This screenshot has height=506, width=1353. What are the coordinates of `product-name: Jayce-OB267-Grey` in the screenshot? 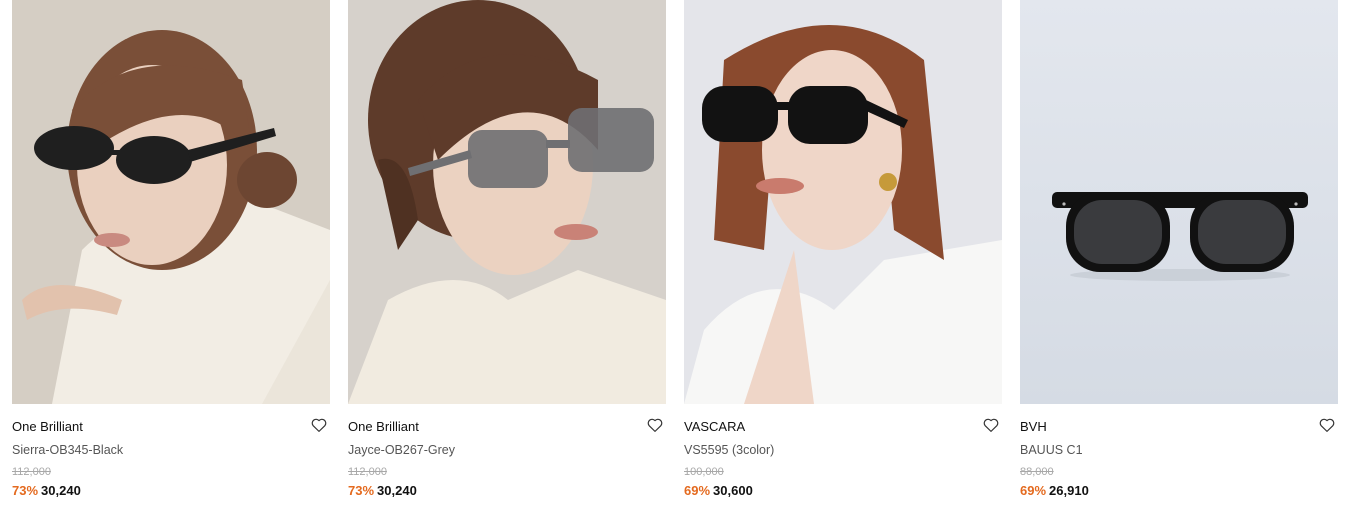 It's located at (401, 450).